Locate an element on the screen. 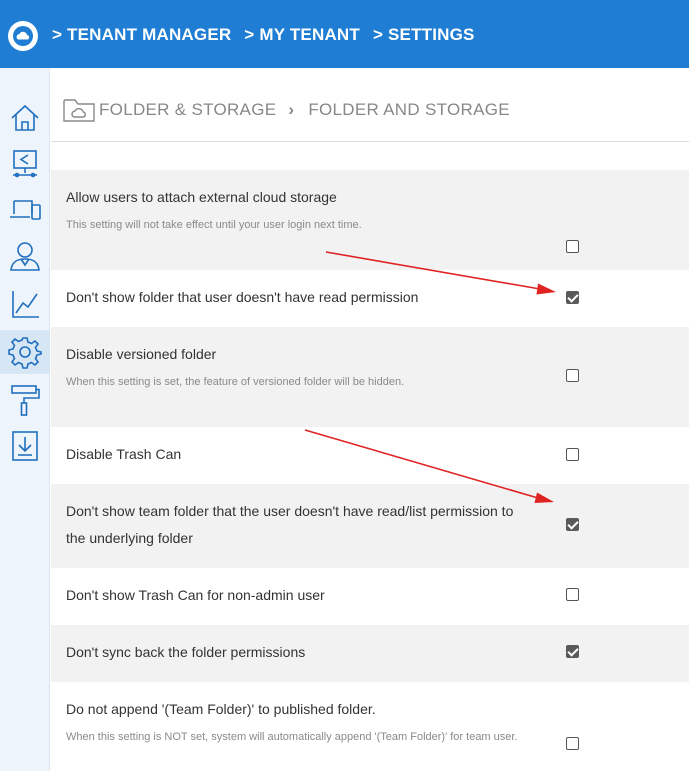 Image resolution: width=689 pixels, height=771 pixels. cloud-folder-icon is located at coordinates (79, 110).